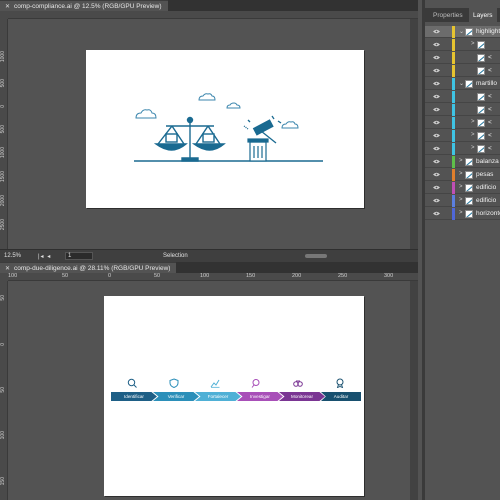 The width and height of the screenshot is (500, 500). Describe the element at coordinates (175, 256) in the screenshot. I see `tool-status: Selection` at that location.